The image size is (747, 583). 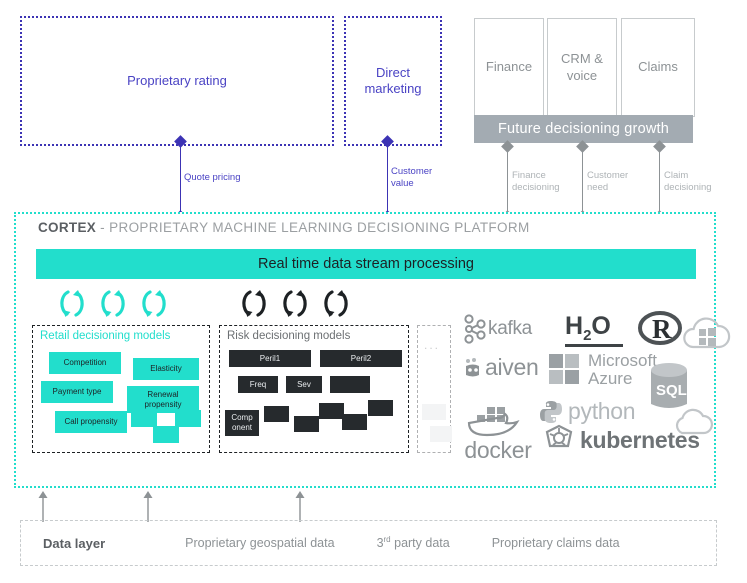 What do you see at coordinates (380, 543) in the screenshot?
I see `third-party-prefix: 3` at bounding box center [380, 543].